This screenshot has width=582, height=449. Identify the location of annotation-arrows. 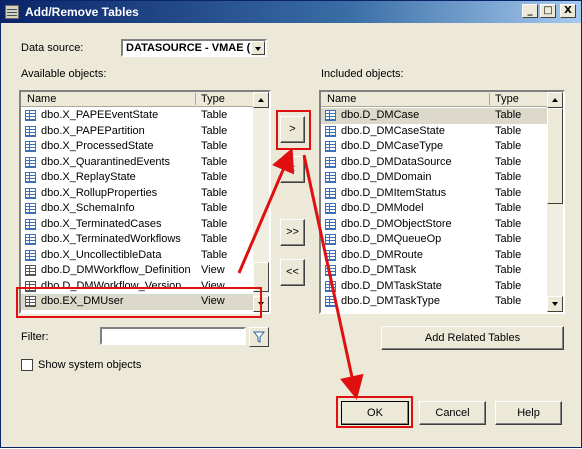
(300, 273).